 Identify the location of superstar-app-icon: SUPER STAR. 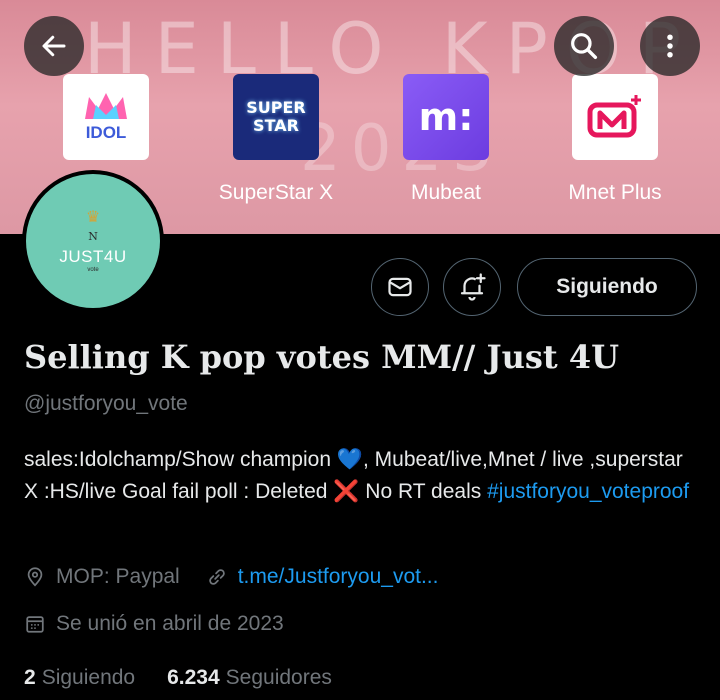
(276, 117).